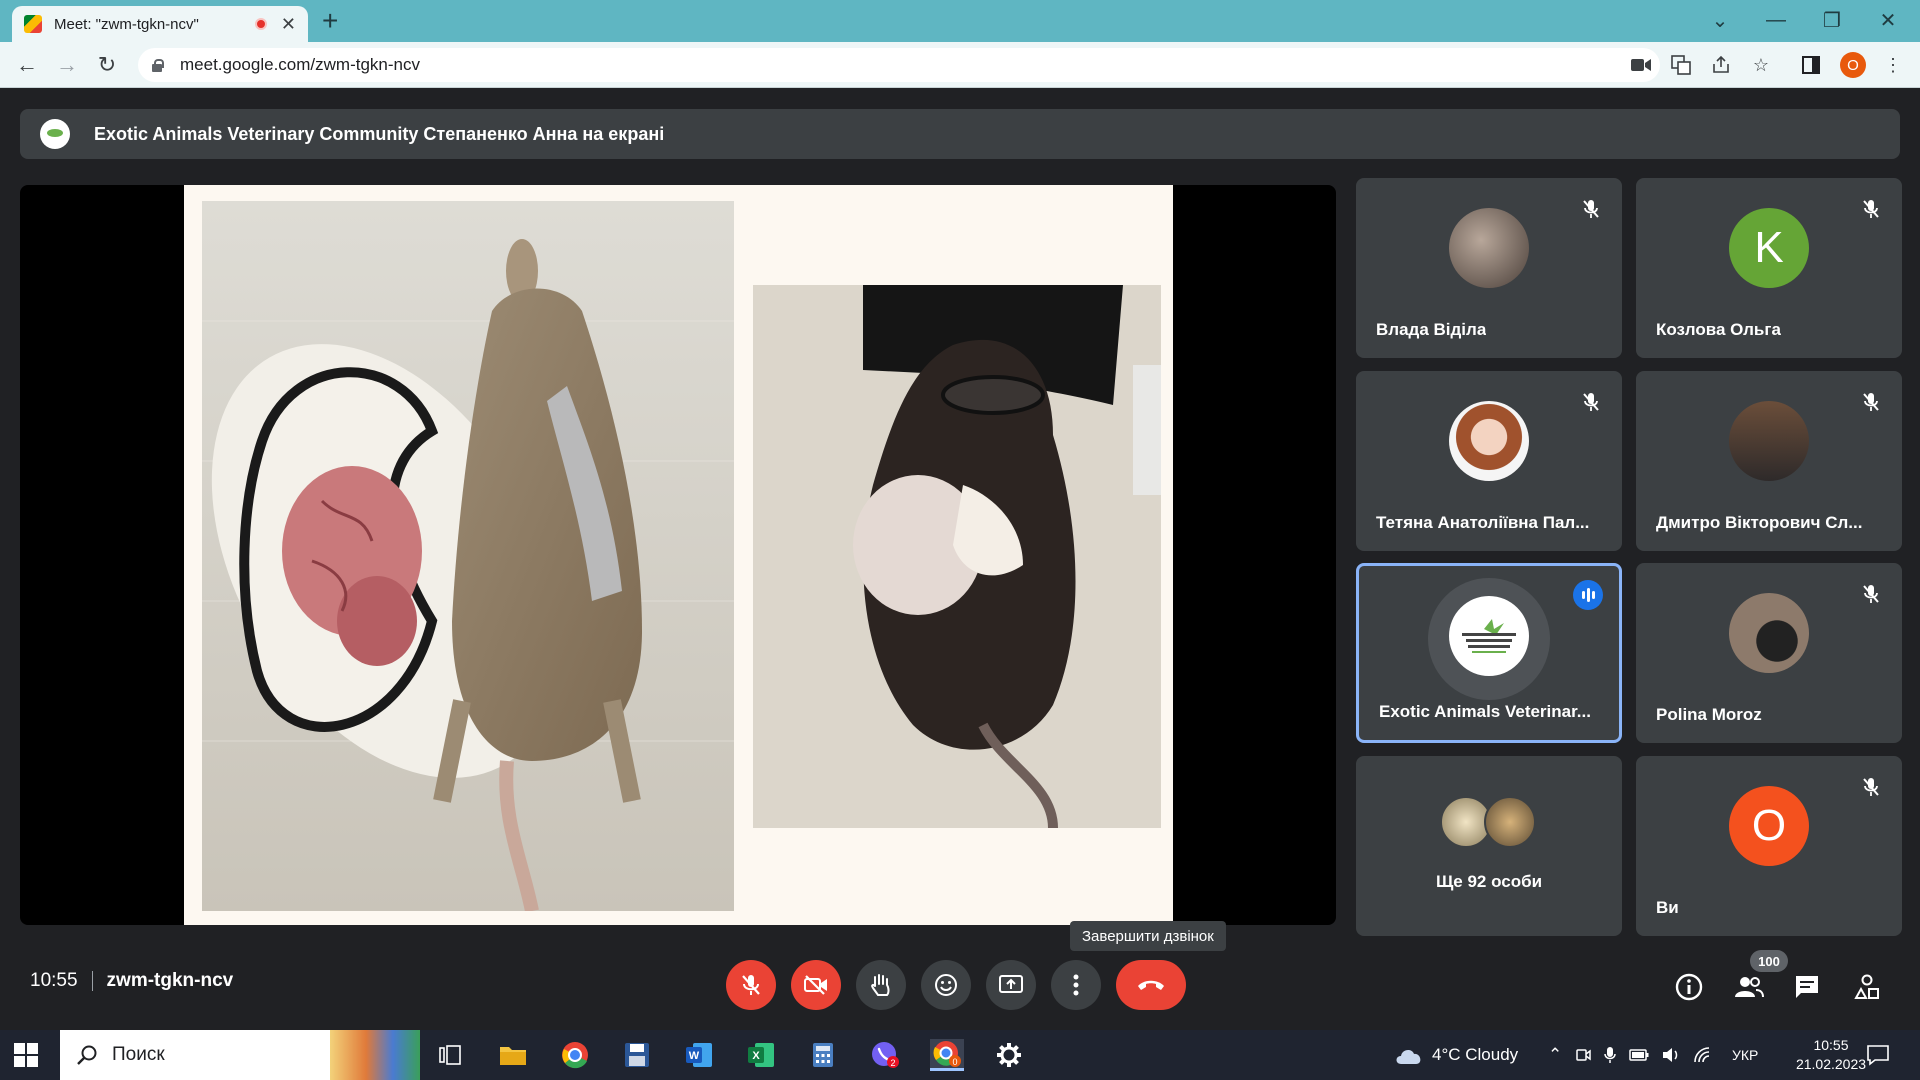  I want to click on word-app-icon: W, so click(699, 1055).